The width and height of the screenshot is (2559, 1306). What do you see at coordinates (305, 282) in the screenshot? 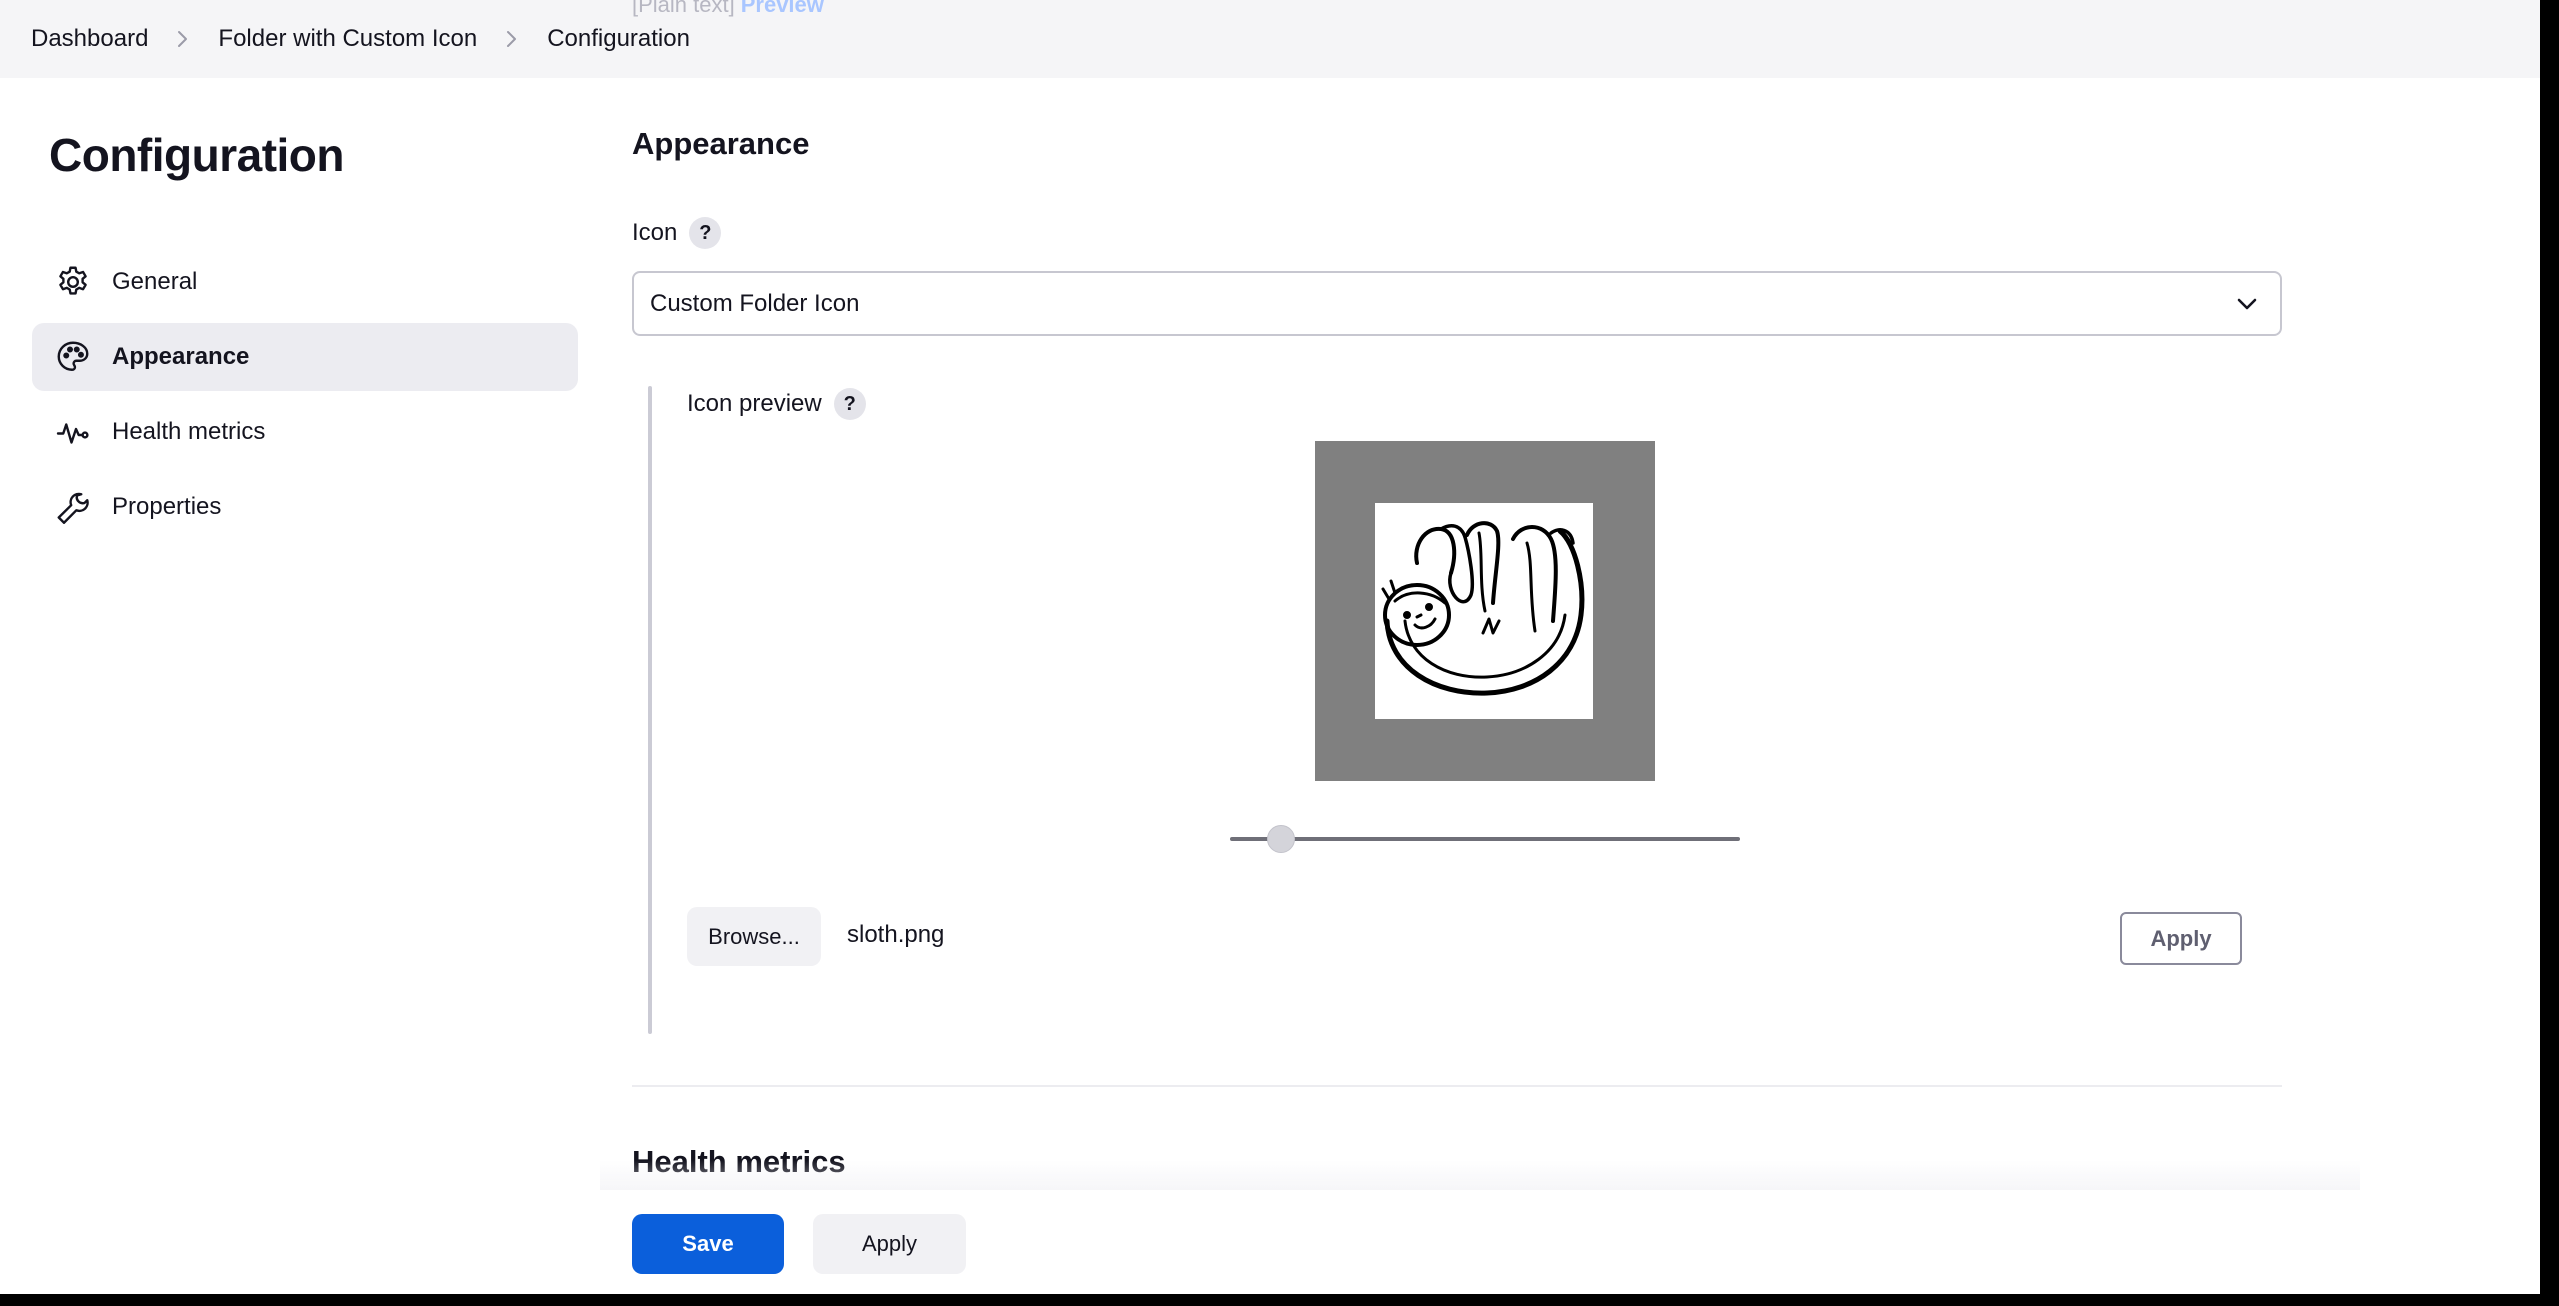
I see `sidebar-item-general: General` at bounding box center [305, 282].